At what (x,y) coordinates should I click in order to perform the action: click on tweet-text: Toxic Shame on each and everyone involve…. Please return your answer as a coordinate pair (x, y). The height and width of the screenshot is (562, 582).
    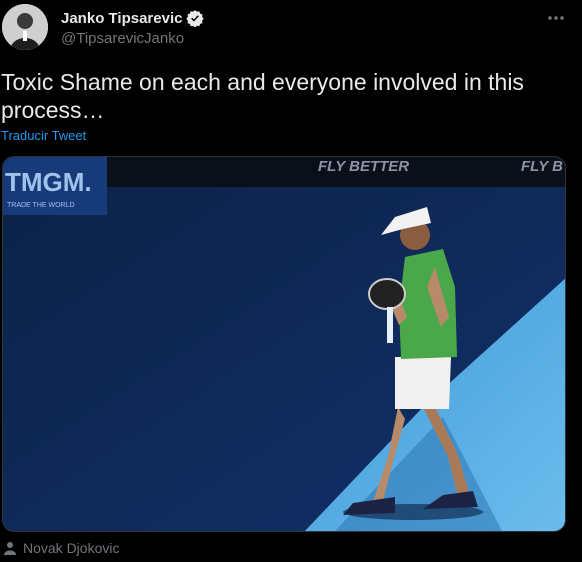
    Looking at the image, I should click on (262, 96).